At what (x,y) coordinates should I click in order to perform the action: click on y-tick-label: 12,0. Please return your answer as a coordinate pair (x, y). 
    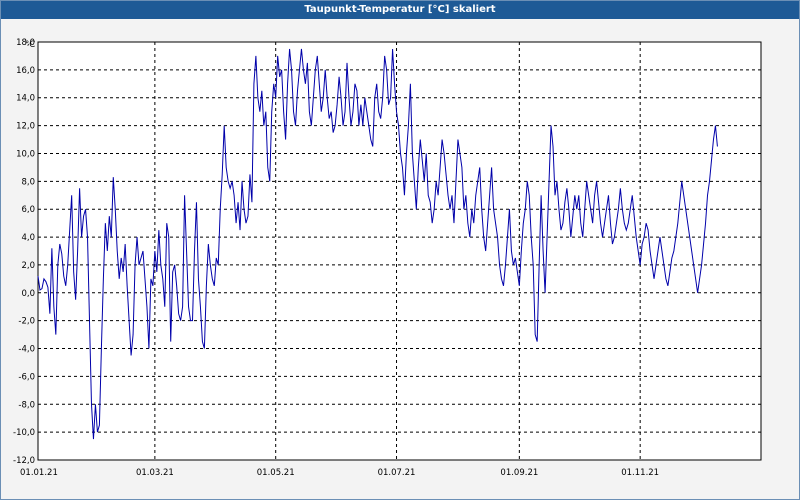
    Looking at the image, I should click on (25, 127).